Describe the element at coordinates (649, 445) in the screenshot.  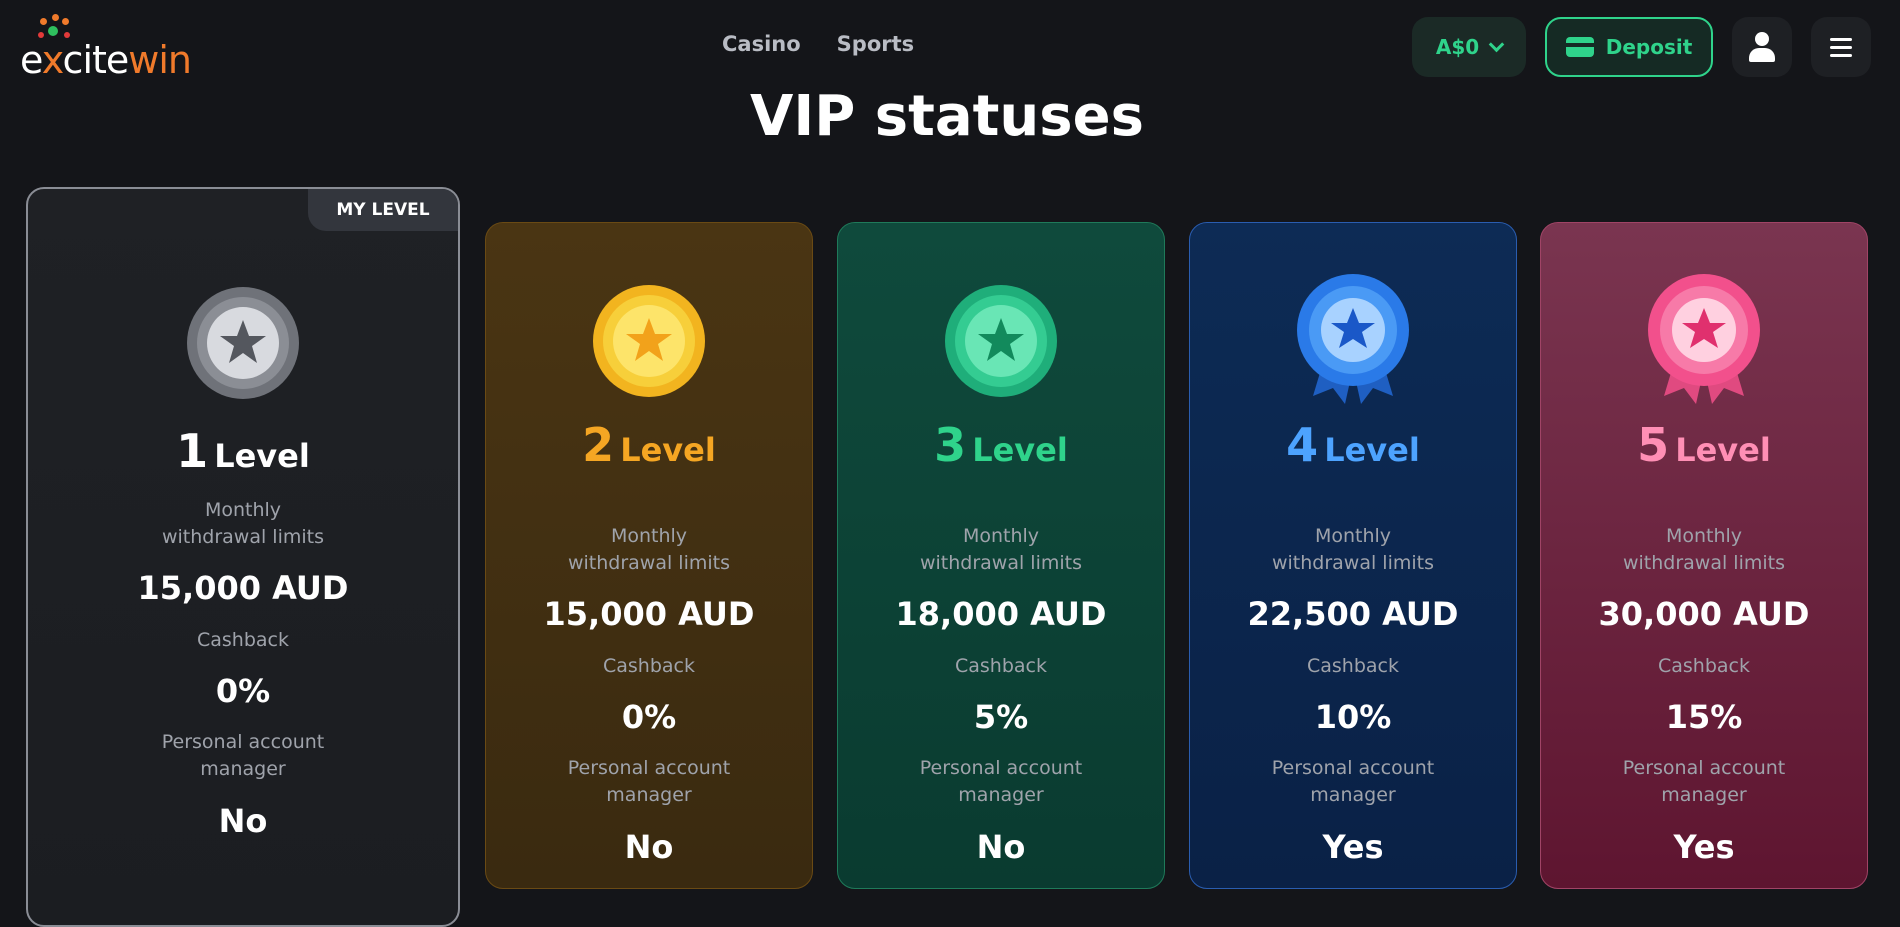
I see `level-title: 2 Level` at that location.